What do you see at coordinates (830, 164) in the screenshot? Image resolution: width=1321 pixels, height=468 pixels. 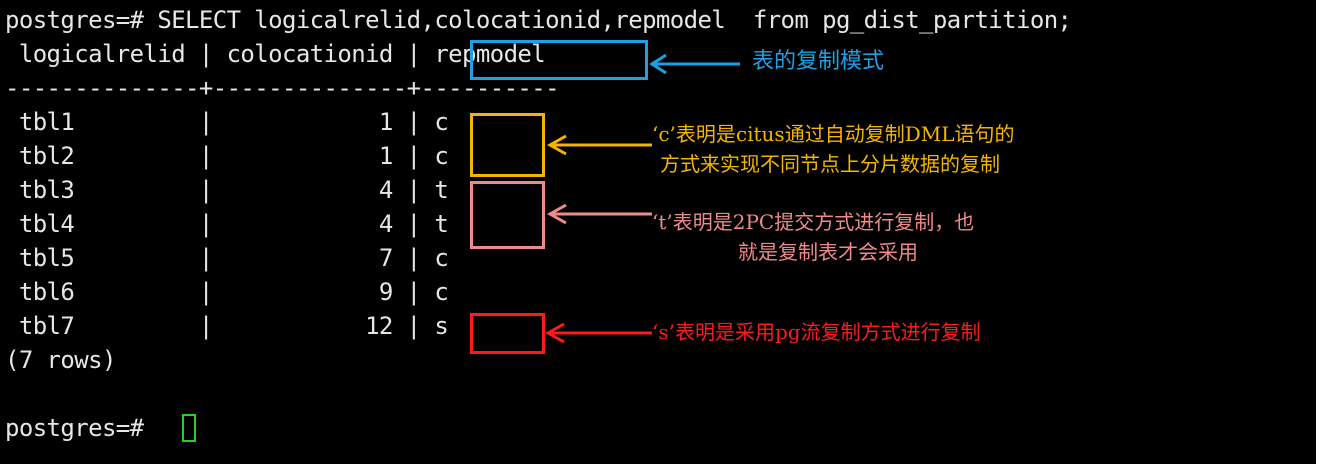 I see `c-note-line2: 方式来实现不同节点上分片数据的复制` at bounding box center [830, 164].